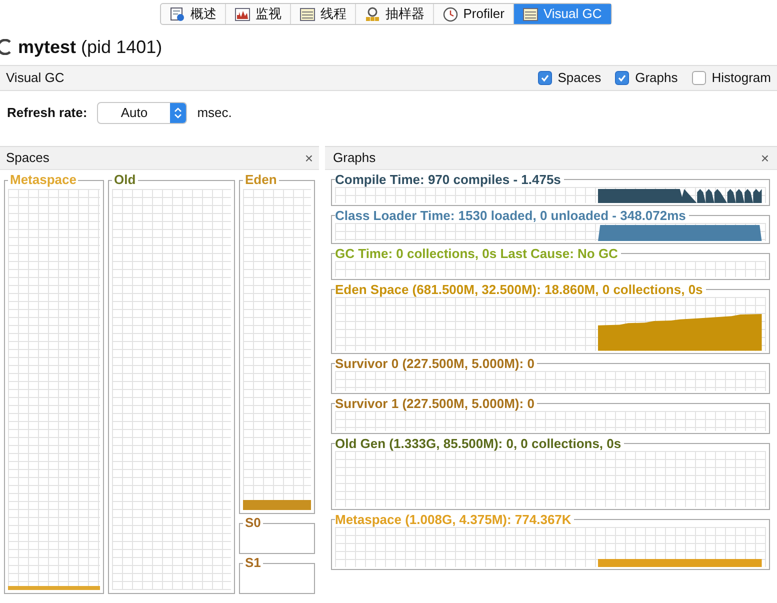  Describe the element at coordinates (519, 289) in the screenshot. I see `graph-title: Eden Space (681.500M, 32.500M): 18.860M, 0 collections, 0s` at that location.